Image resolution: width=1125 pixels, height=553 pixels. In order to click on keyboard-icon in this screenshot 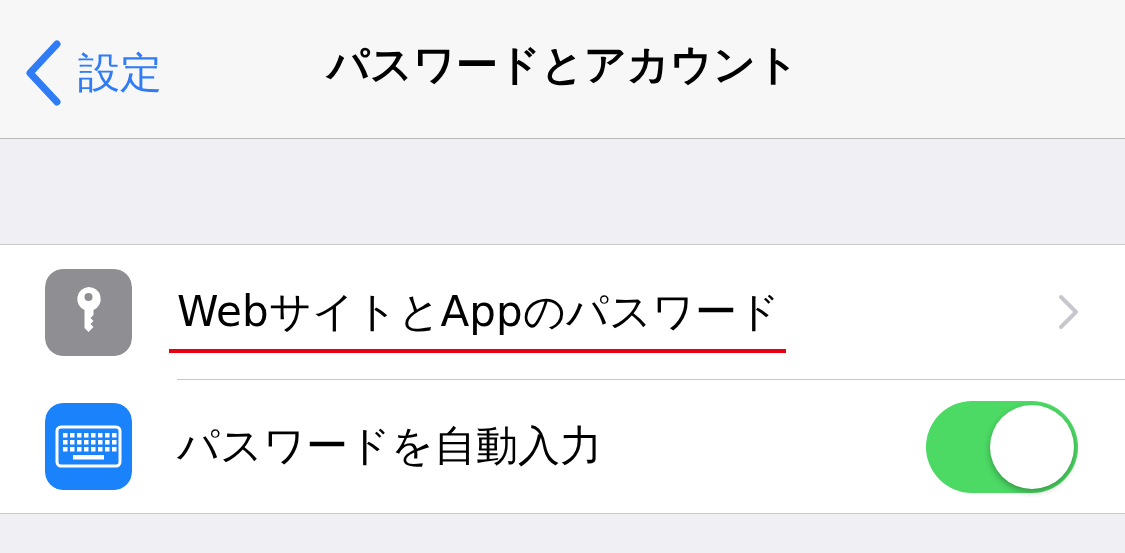, I will do `click(88, 446)`.